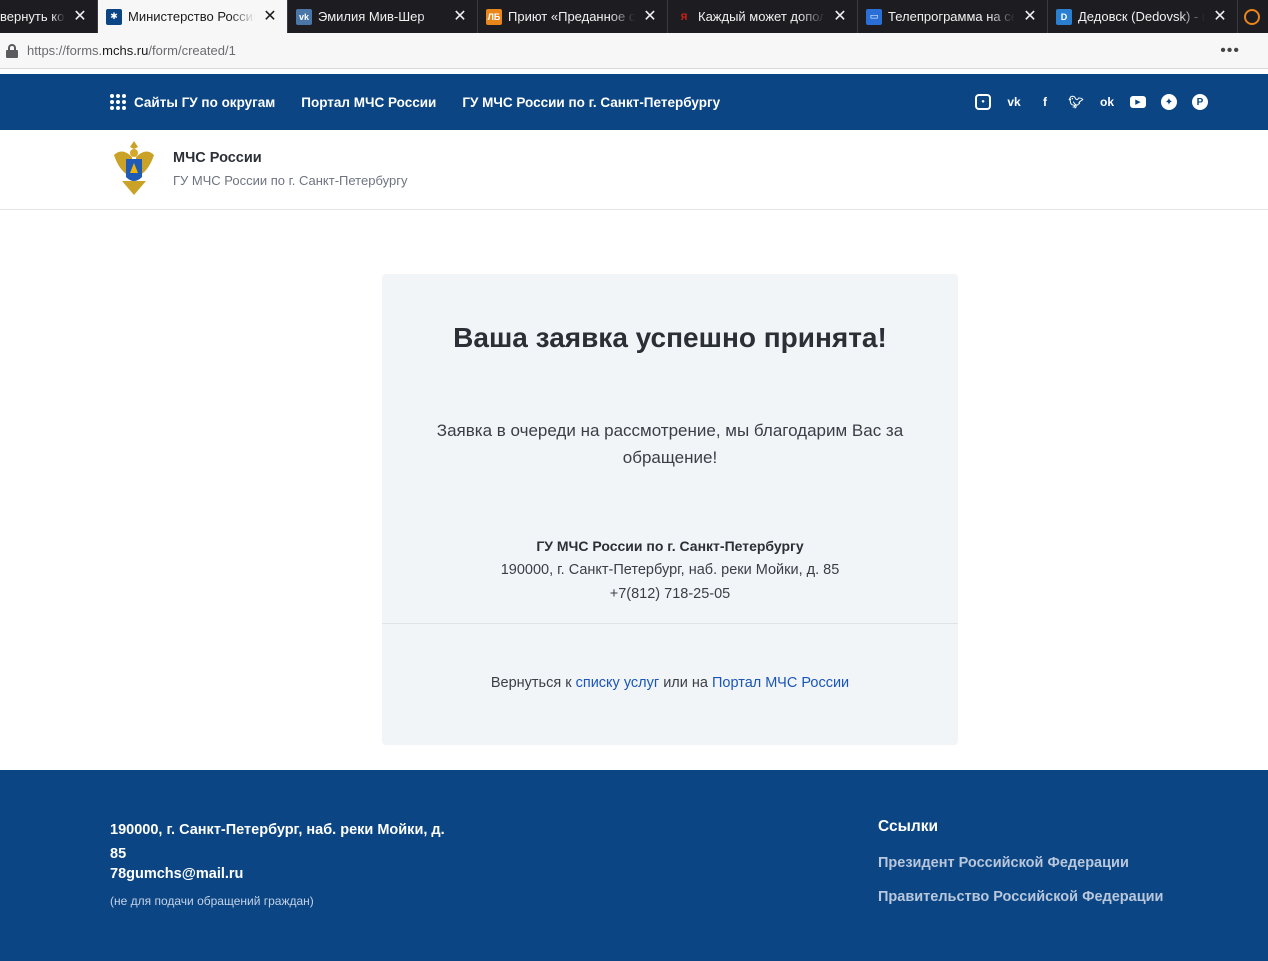  I want to click on browser-tab-active: ✱ Министерство Российской ✕, so click(193, 16).